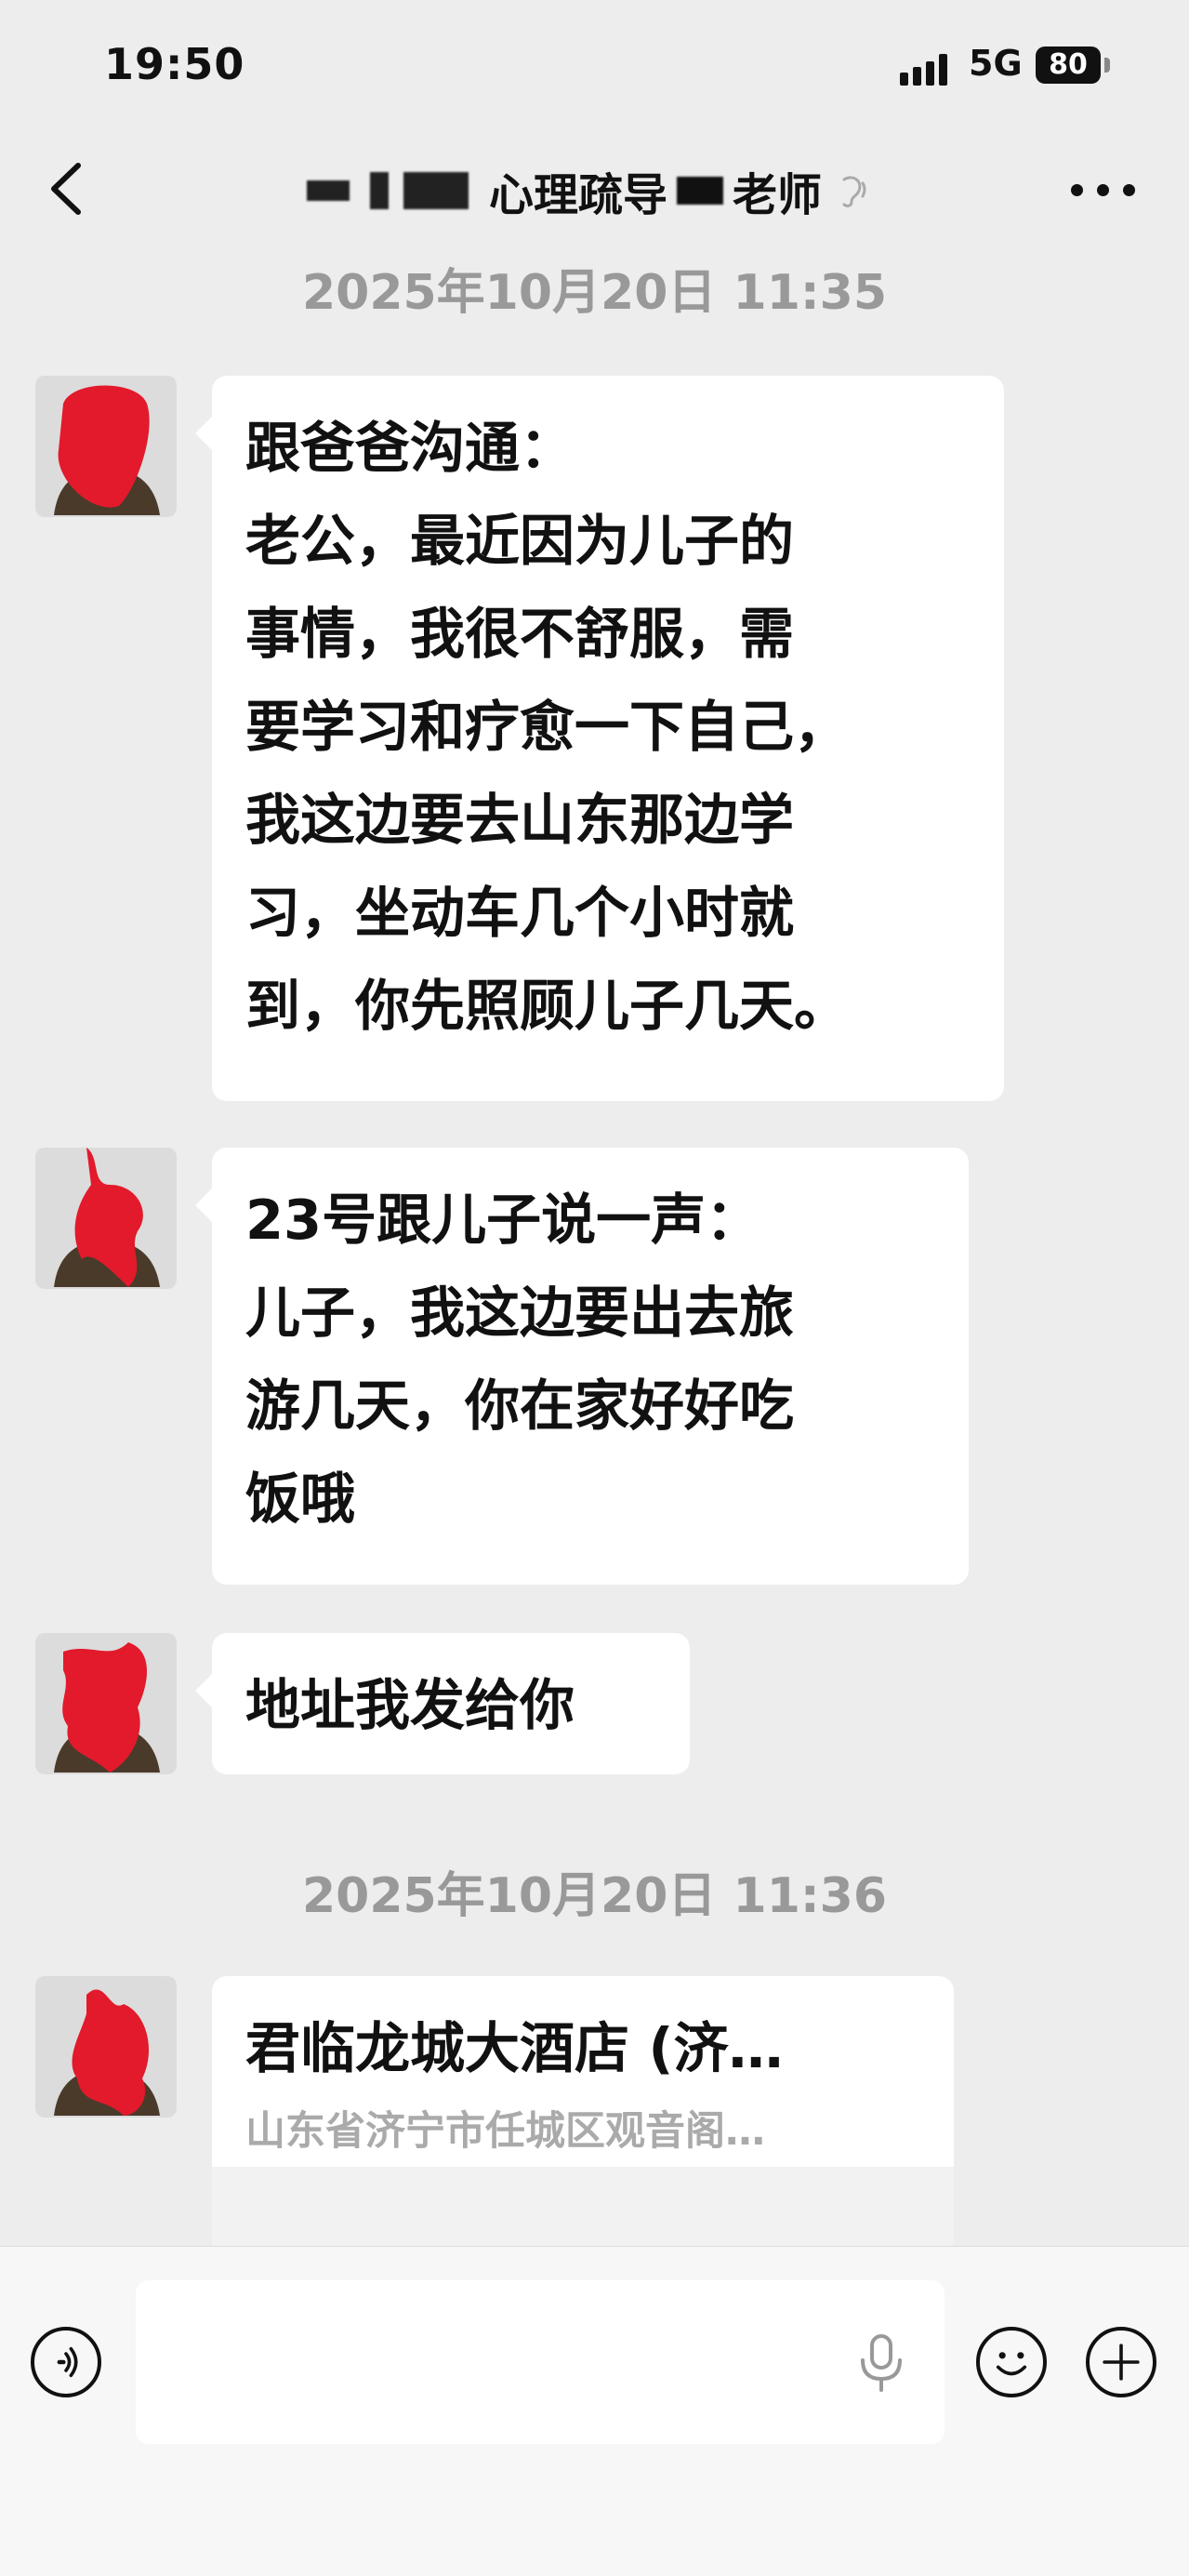 This screenshot has height=2576, width=1189. Describe the element at coordinates (300, 1499) in the screenshot. I see `message-line: 饭哦` at that location.